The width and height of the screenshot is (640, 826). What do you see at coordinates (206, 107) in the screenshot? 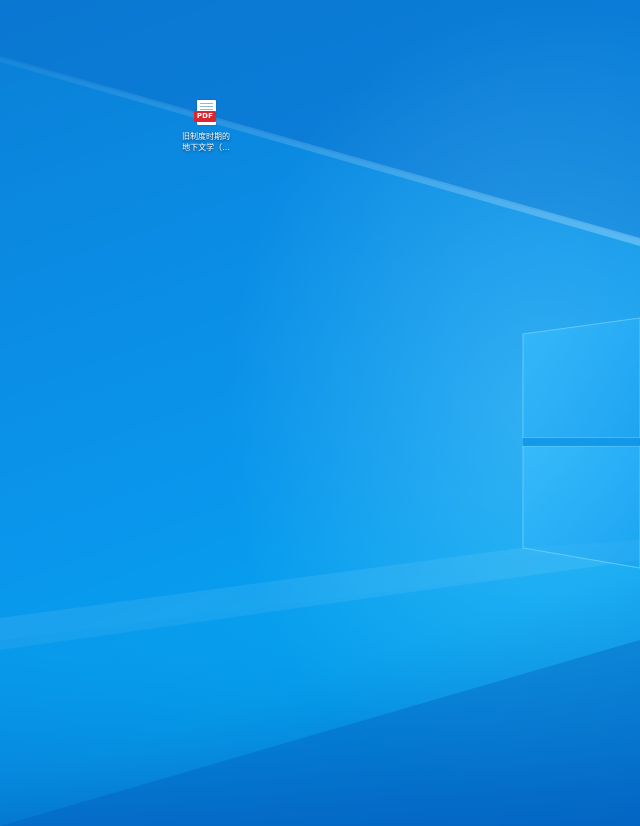
I see `file-lines-shape` at bounding box center [206, 107].